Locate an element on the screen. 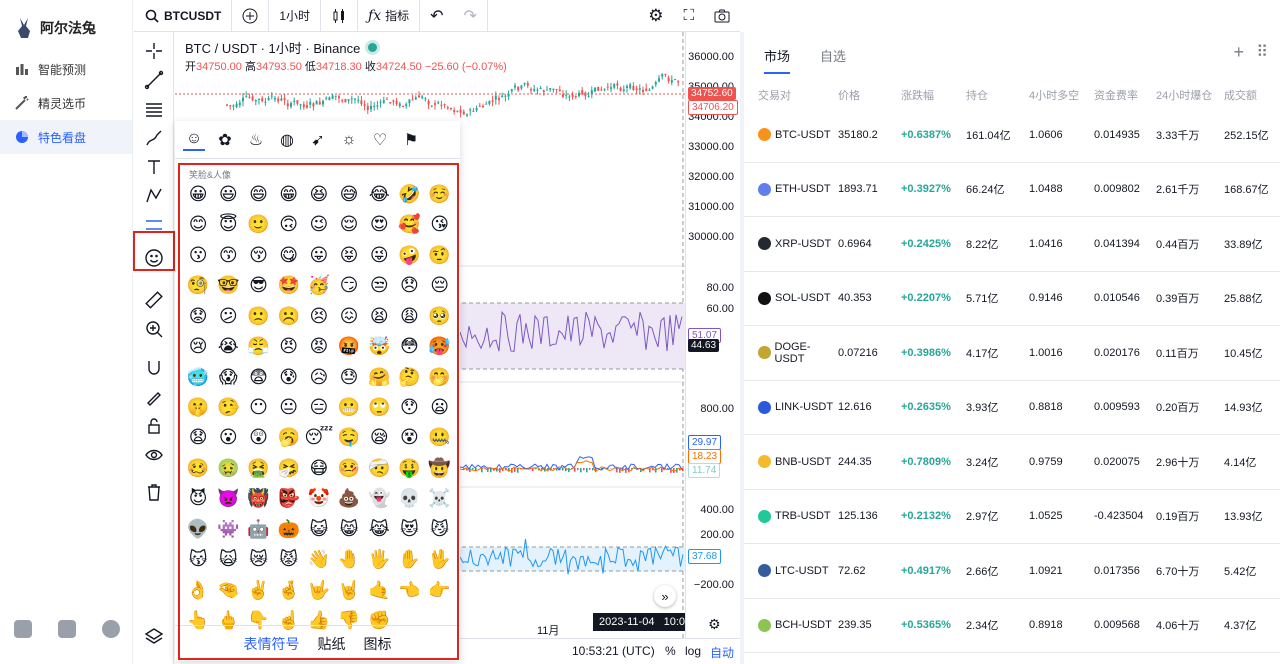  column-header: 4小时多空 is located at coordinates (1061, 95).